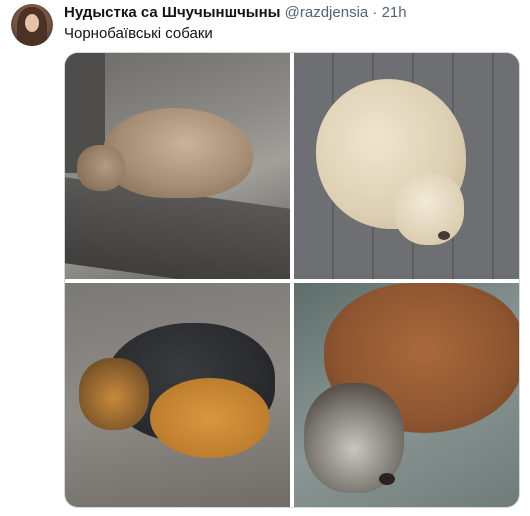 The width and height of the screenshot is (530, 516). I want to click on author-avatar, so click(32, 25).